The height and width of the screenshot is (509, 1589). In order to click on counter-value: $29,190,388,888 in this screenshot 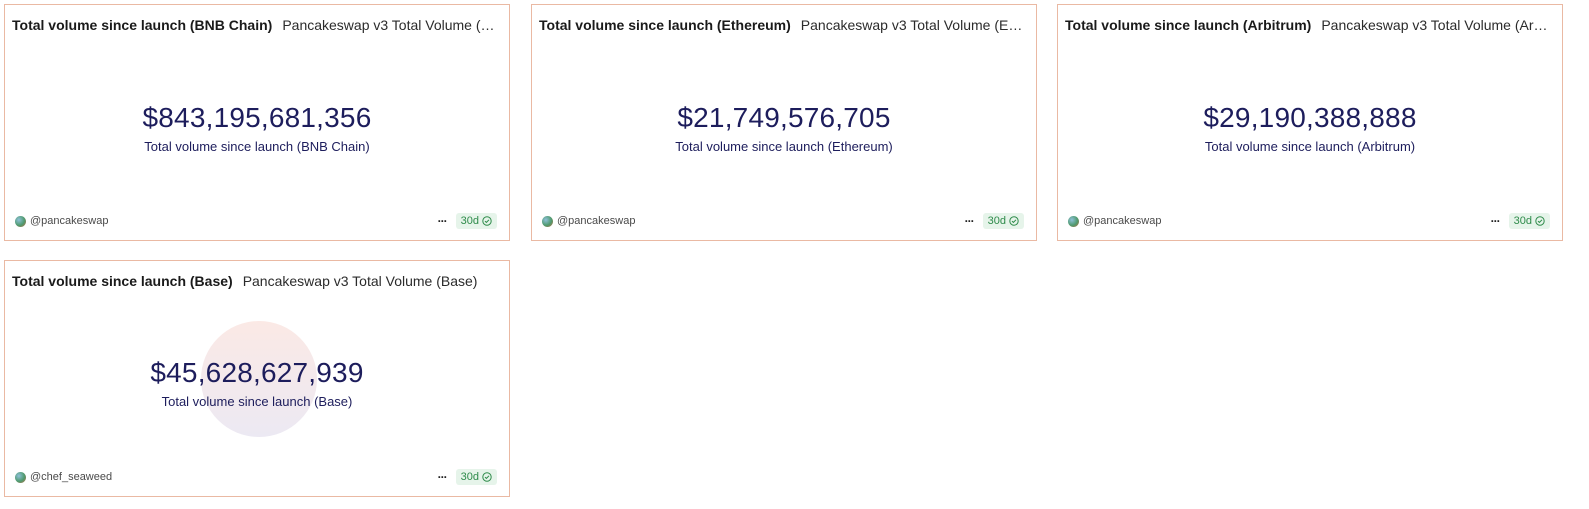, I will do `click(1310, 117)`.